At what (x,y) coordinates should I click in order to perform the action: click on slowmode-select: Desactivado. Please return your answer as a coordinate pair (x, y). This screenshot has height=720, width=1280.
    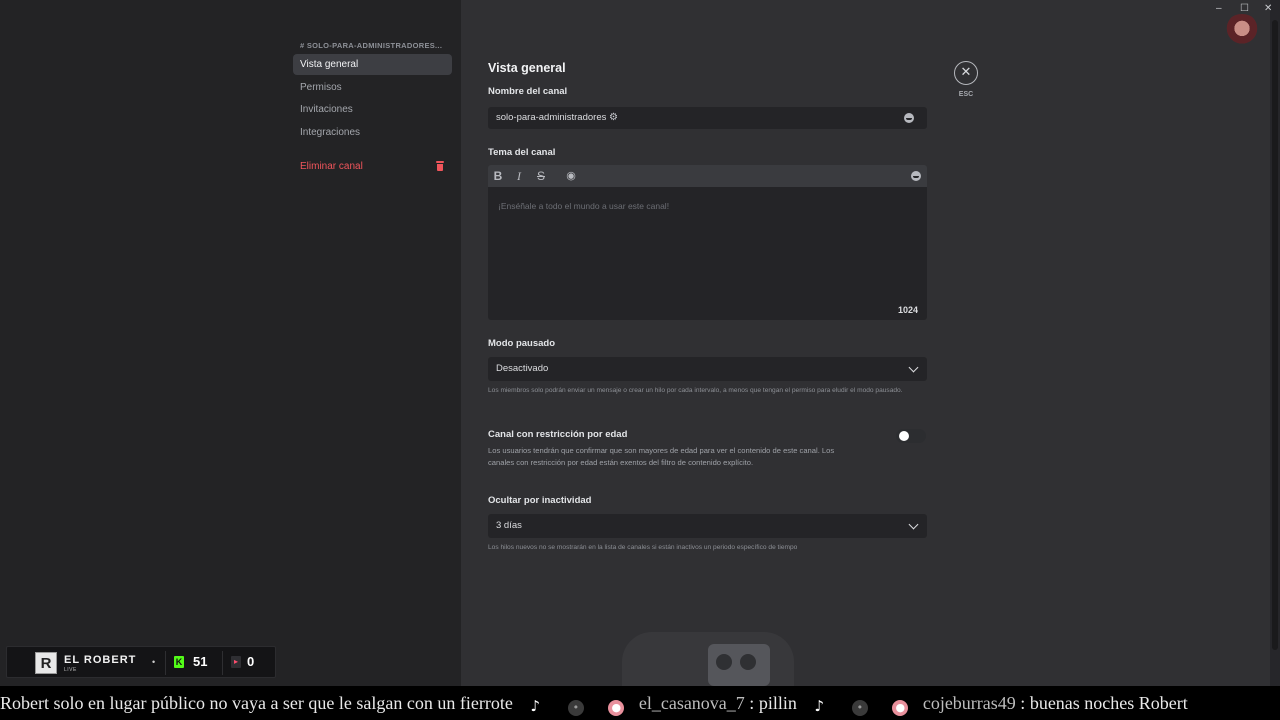
    Looking at the image, I should click on (707, 369).